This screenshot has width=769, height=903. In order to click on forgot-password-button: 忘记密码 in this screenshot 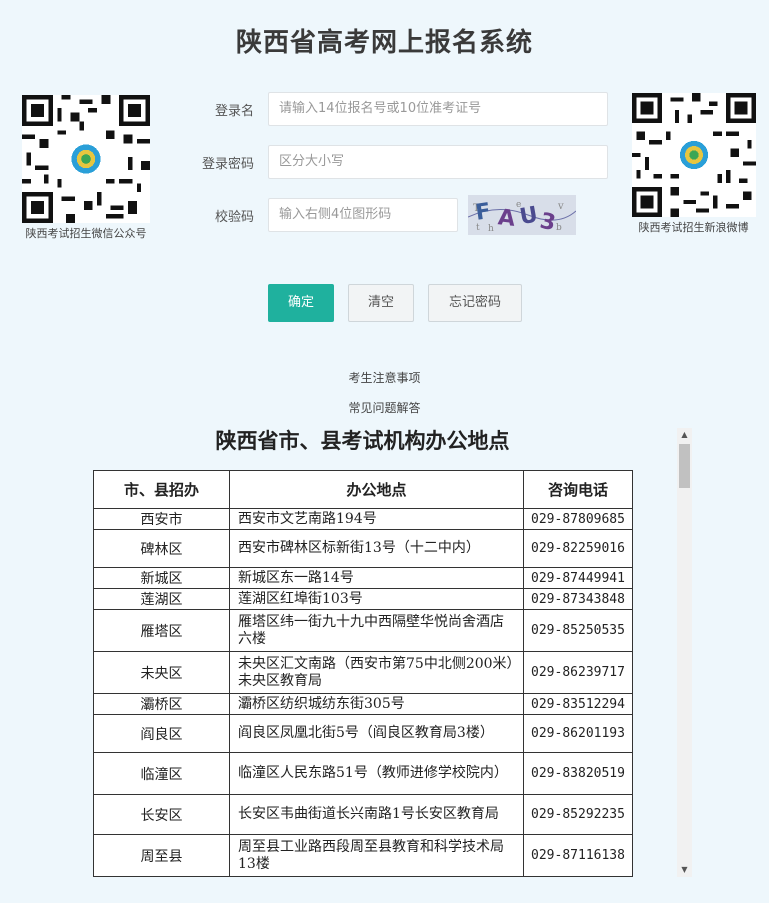, I will do `click(475, 303)`.